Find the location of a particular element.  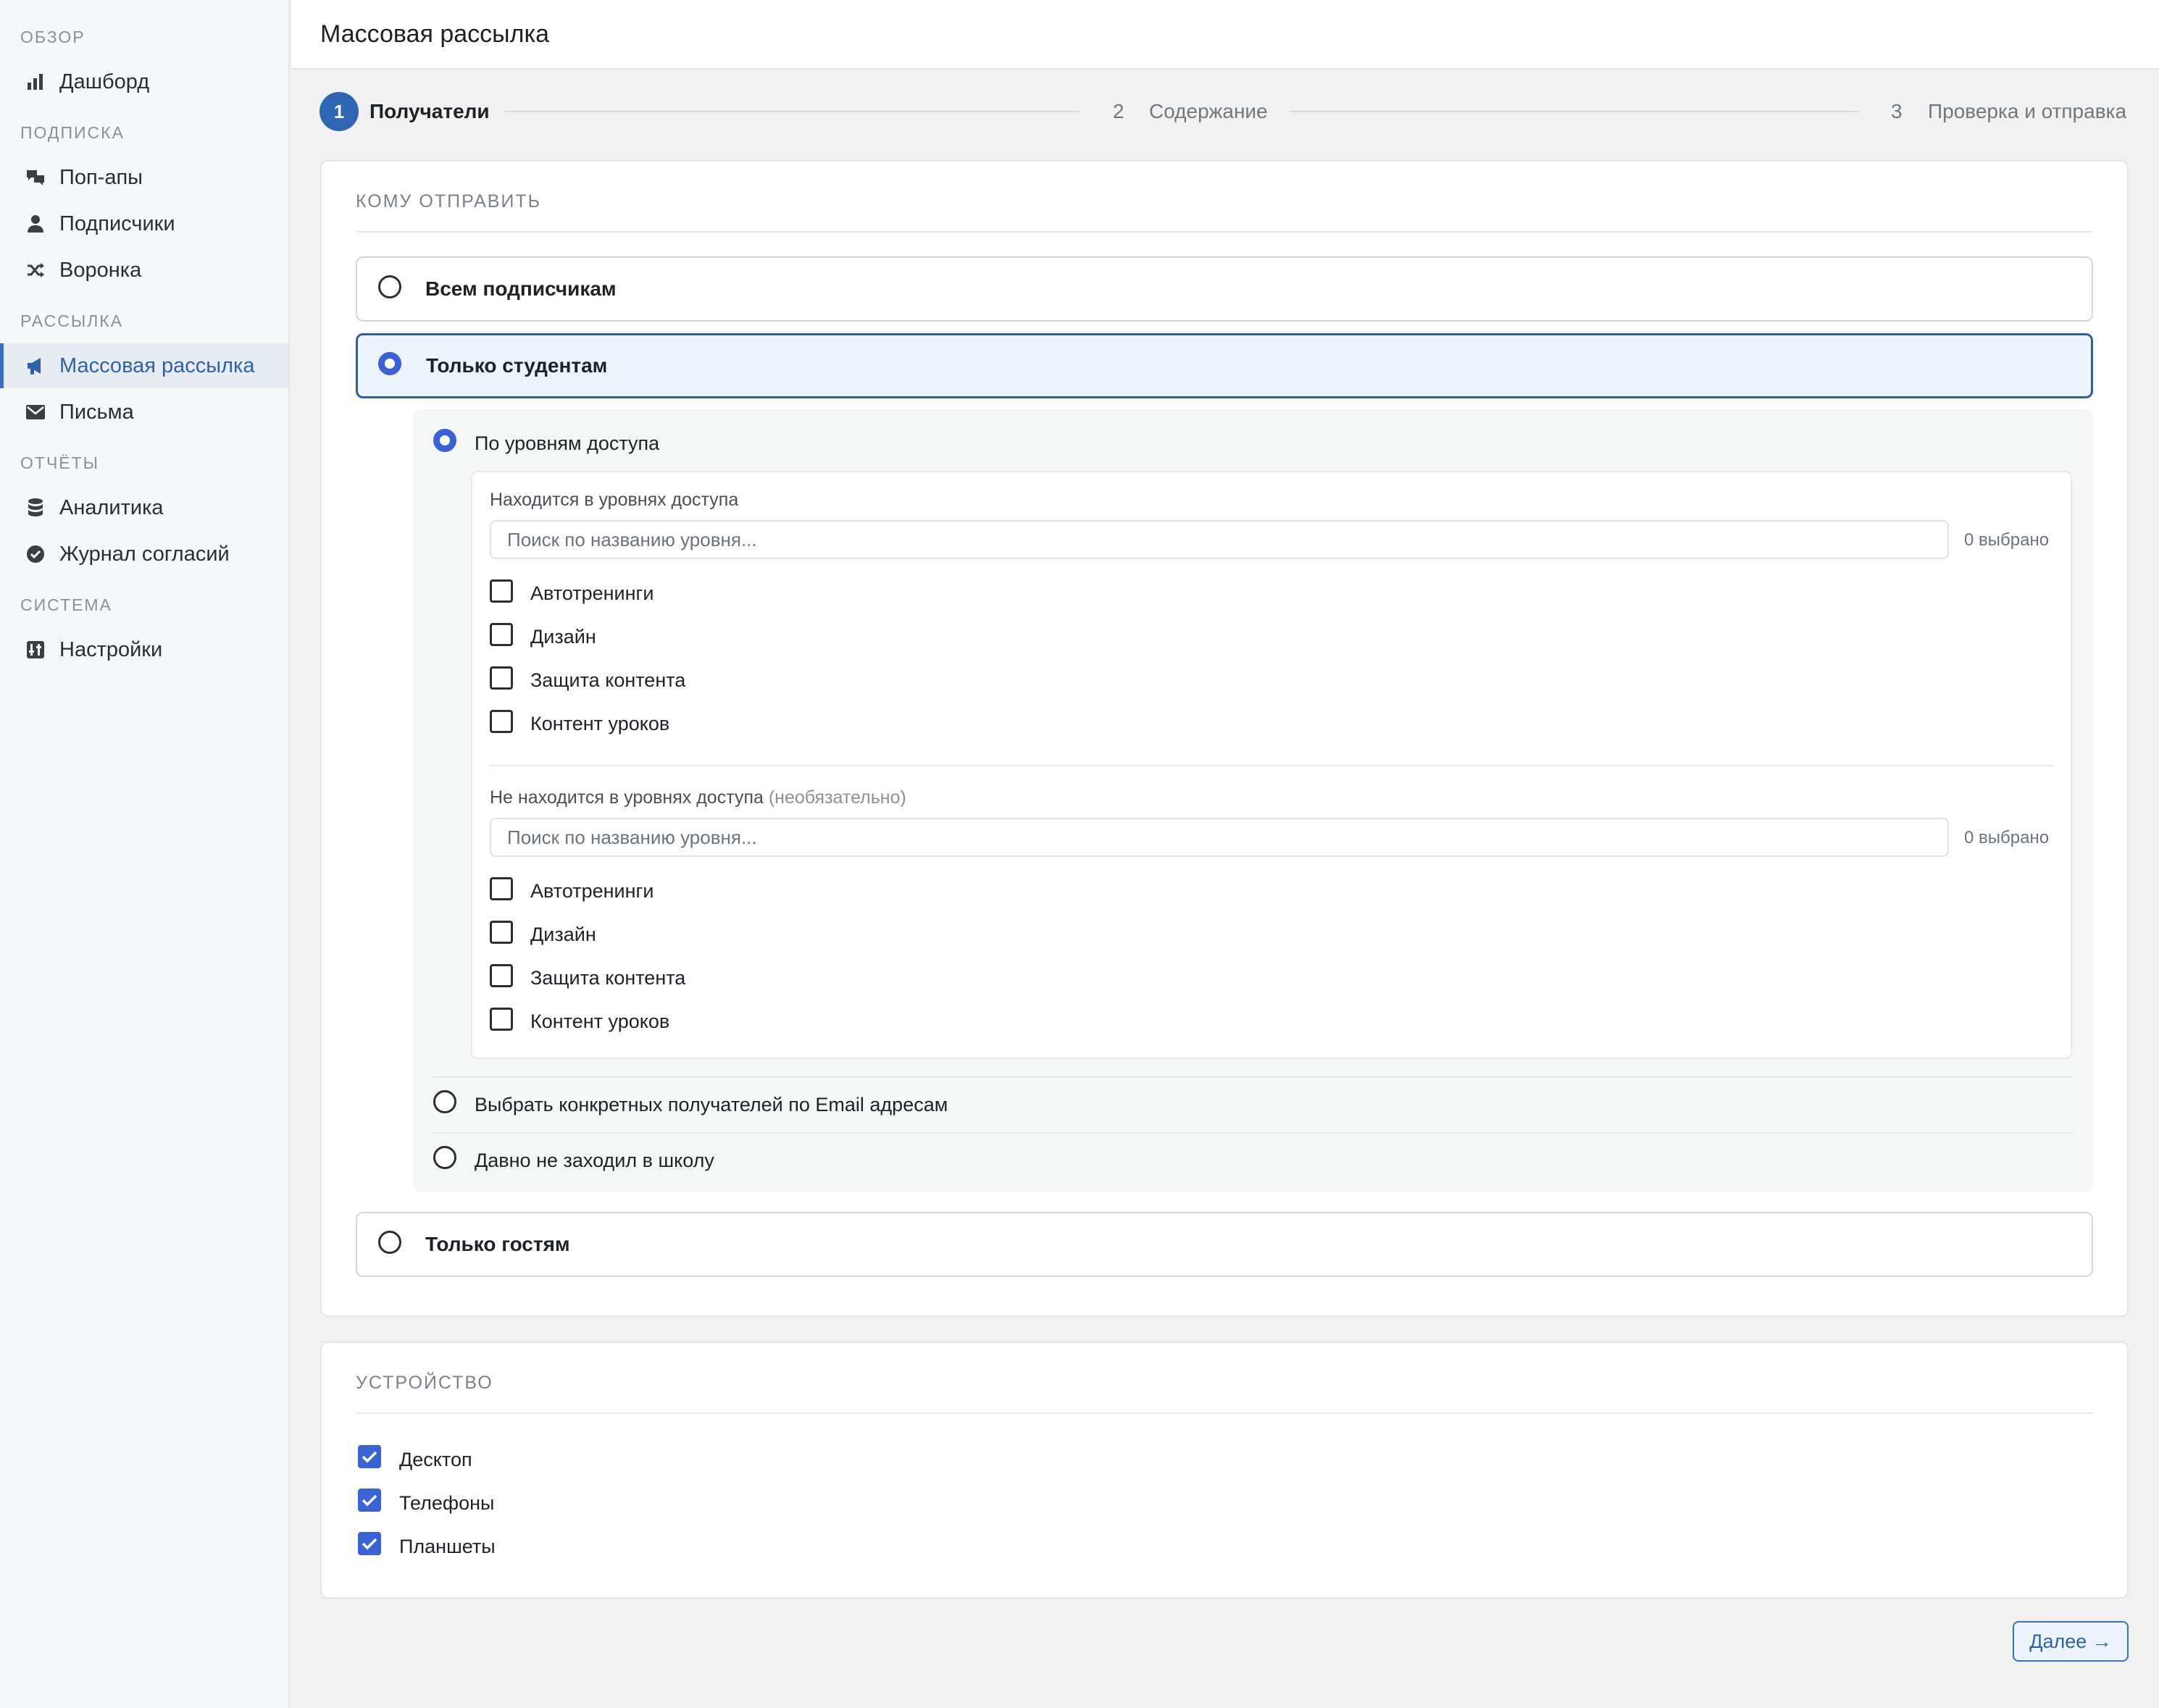

include-levels-label: Находится в уровнях доступа is located at coordinates (614, 500).